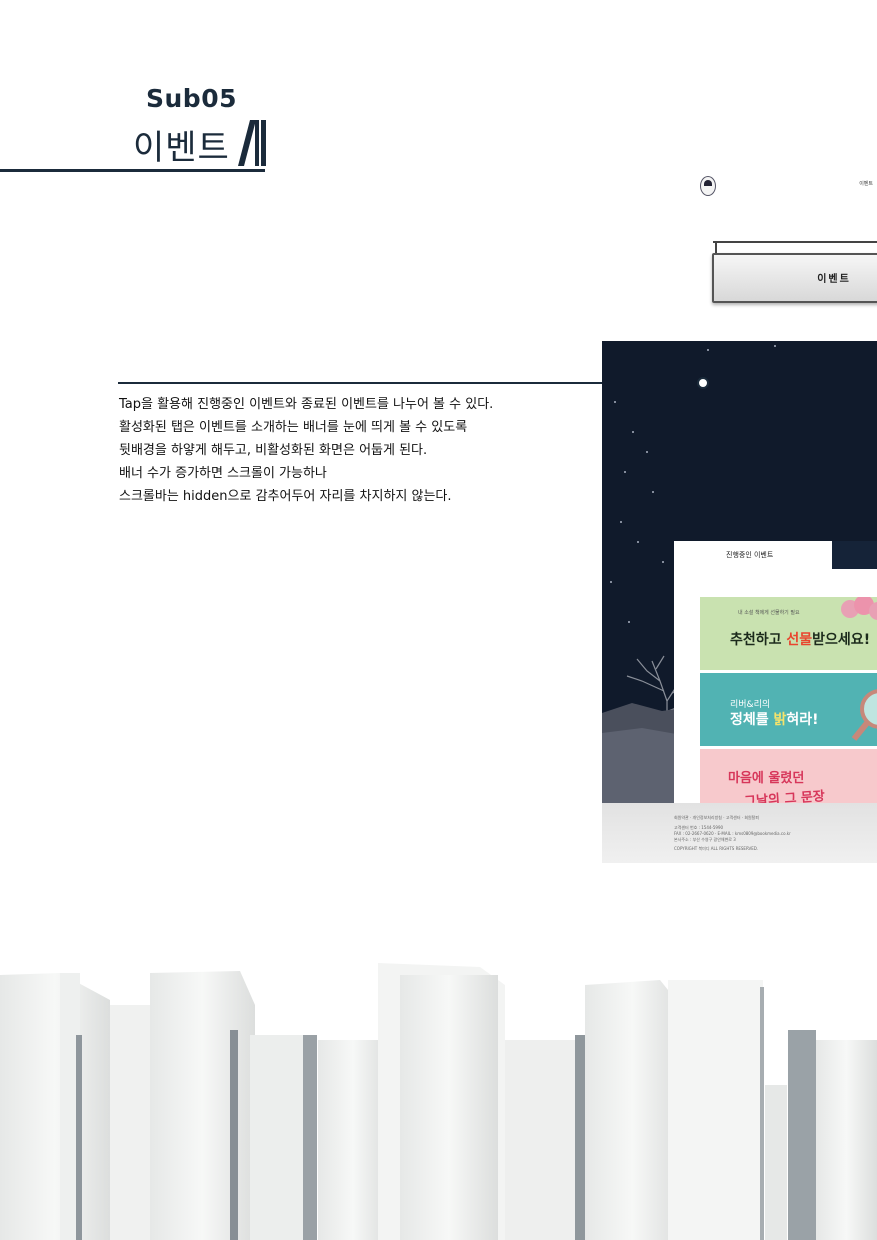 This screenshot has height=1240, width=877. Describe the element at coordinates (223, 473) in the screenshot. I see `description-line: 배너 수가 증가하면 스크롤이 가능하나` at that location.